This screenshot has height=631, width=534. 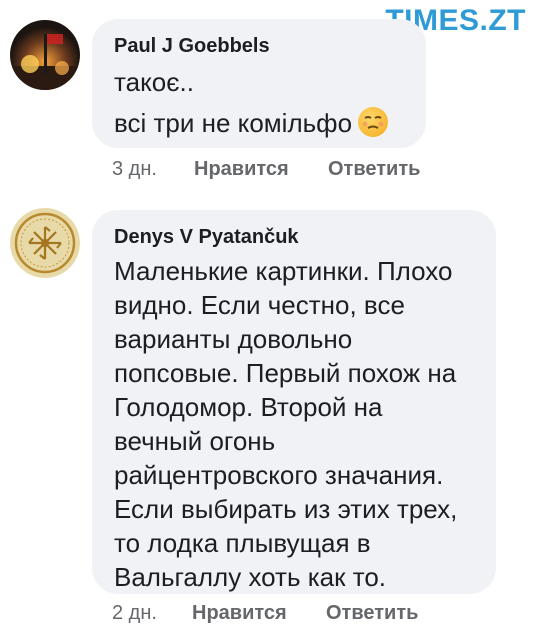 I want to click on comment-text-line: Маленькие картинки. Плохо, so click(x=283, y=271).